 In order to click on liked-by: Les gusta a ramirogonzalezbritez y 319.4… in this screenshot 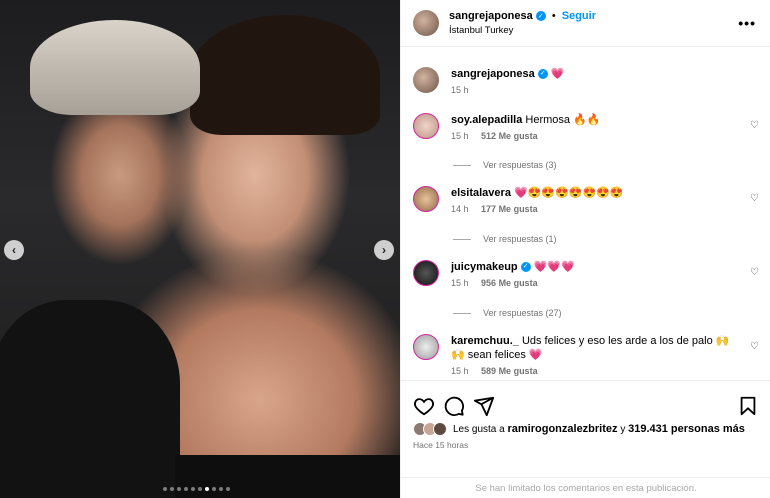, I will do `click(585, 429)`.